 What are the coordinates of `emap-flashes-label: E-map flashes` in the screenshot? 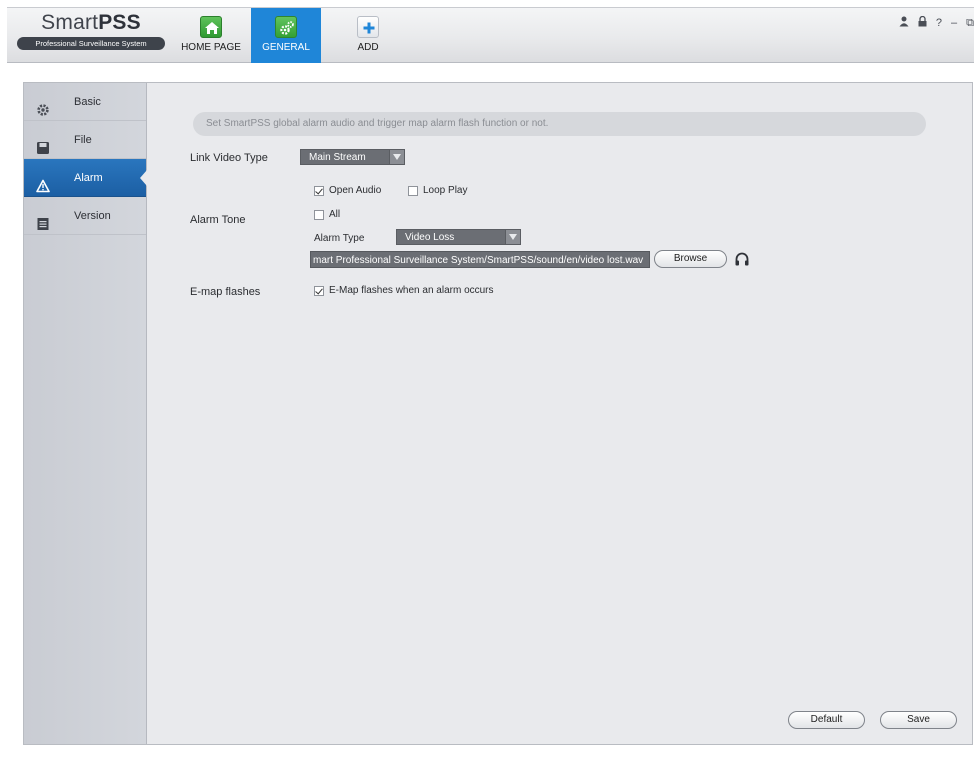 It's located at (225, 292).